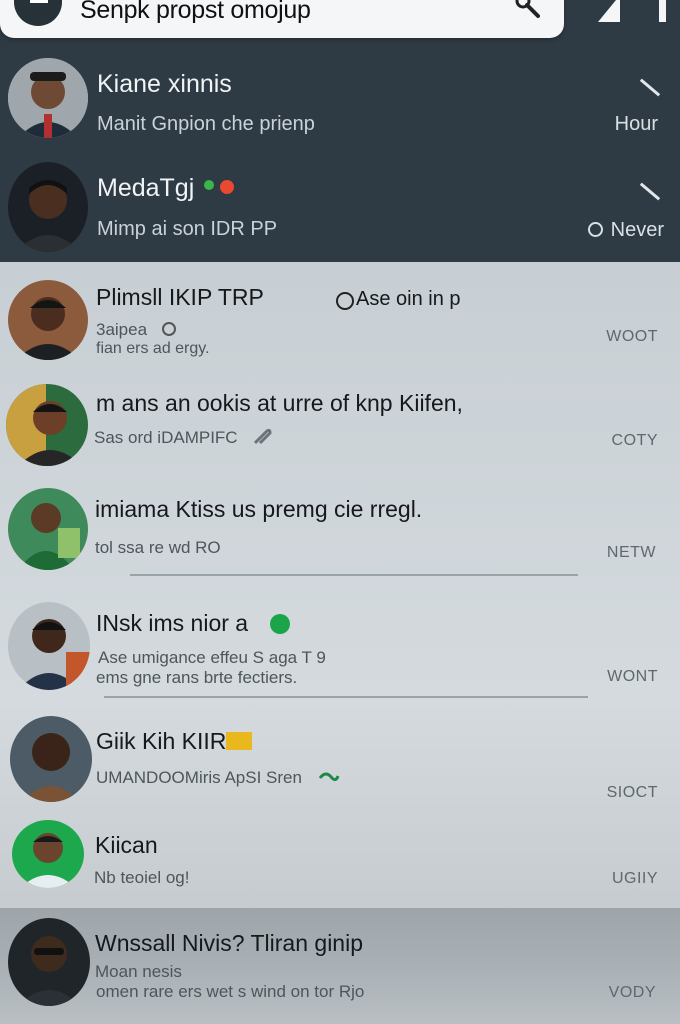  I want to click on chat-time: NETW, so click(631, 552).